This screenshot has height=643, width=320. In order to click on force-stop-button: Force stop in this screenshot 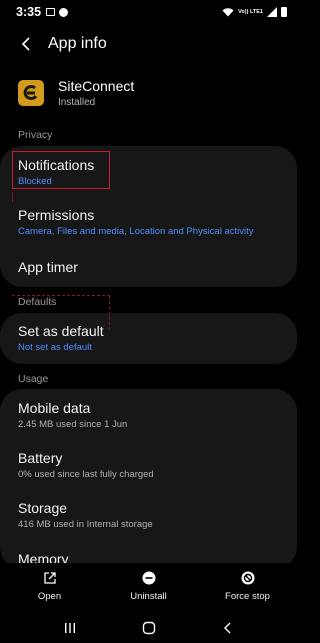, I will do `click(247, 588)`.